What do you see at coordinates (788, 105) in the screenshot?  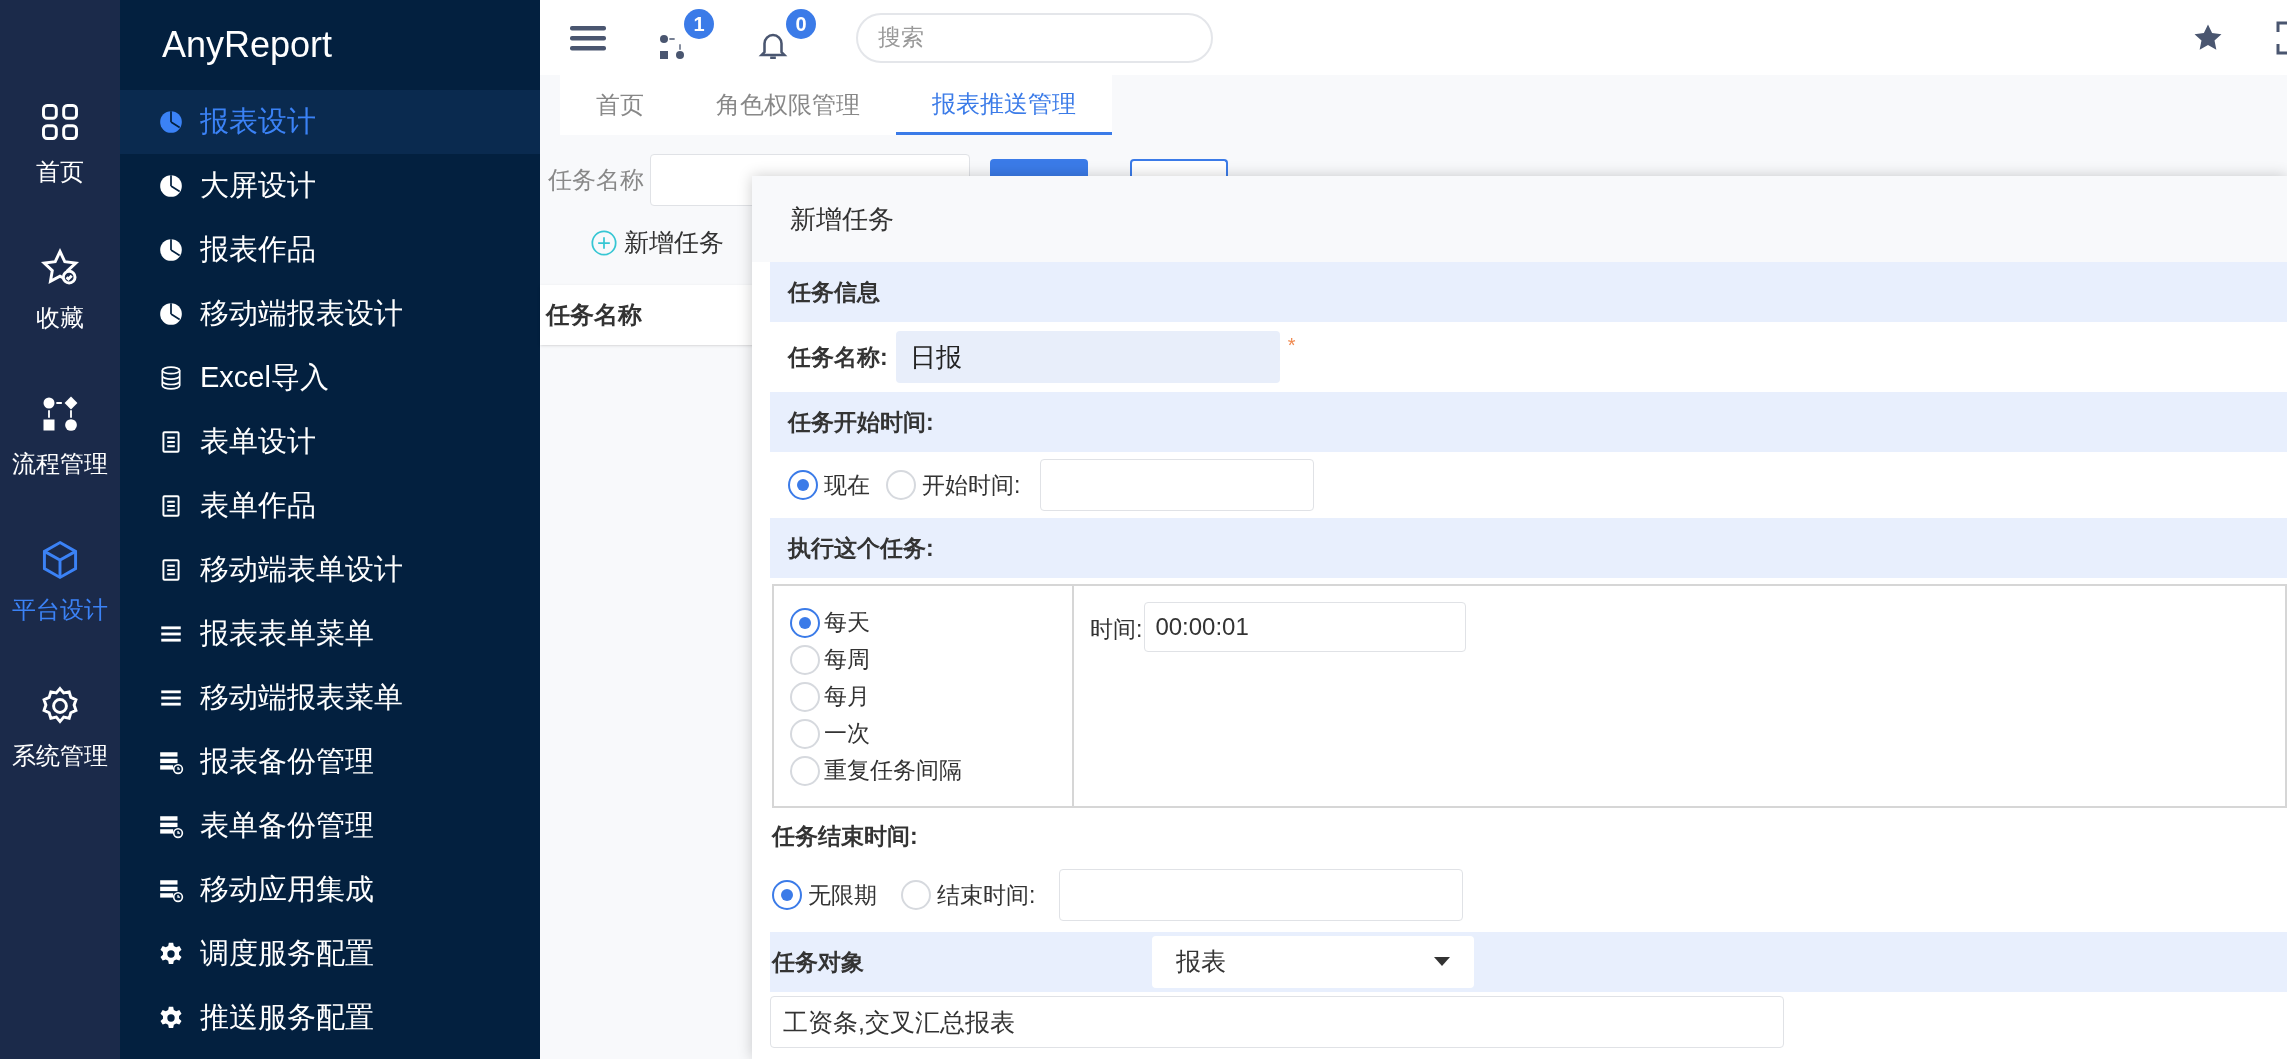 I see `tab: 角色权限管理` at bounding box center [788, 105].